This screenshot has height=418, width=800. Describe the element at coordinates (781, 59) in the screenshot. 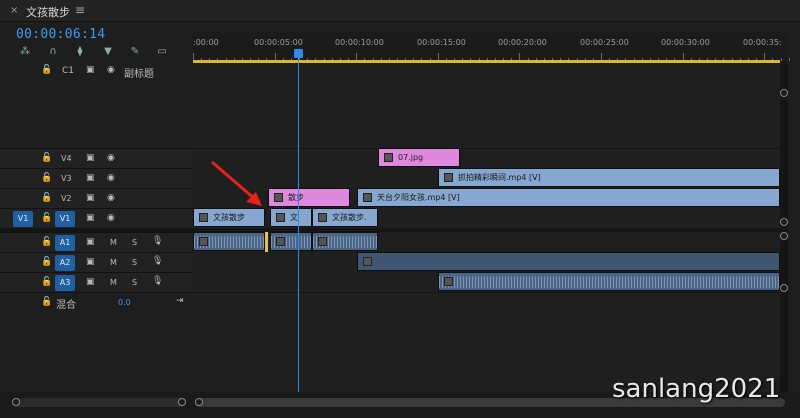

I see `ruler-tick` at that location.